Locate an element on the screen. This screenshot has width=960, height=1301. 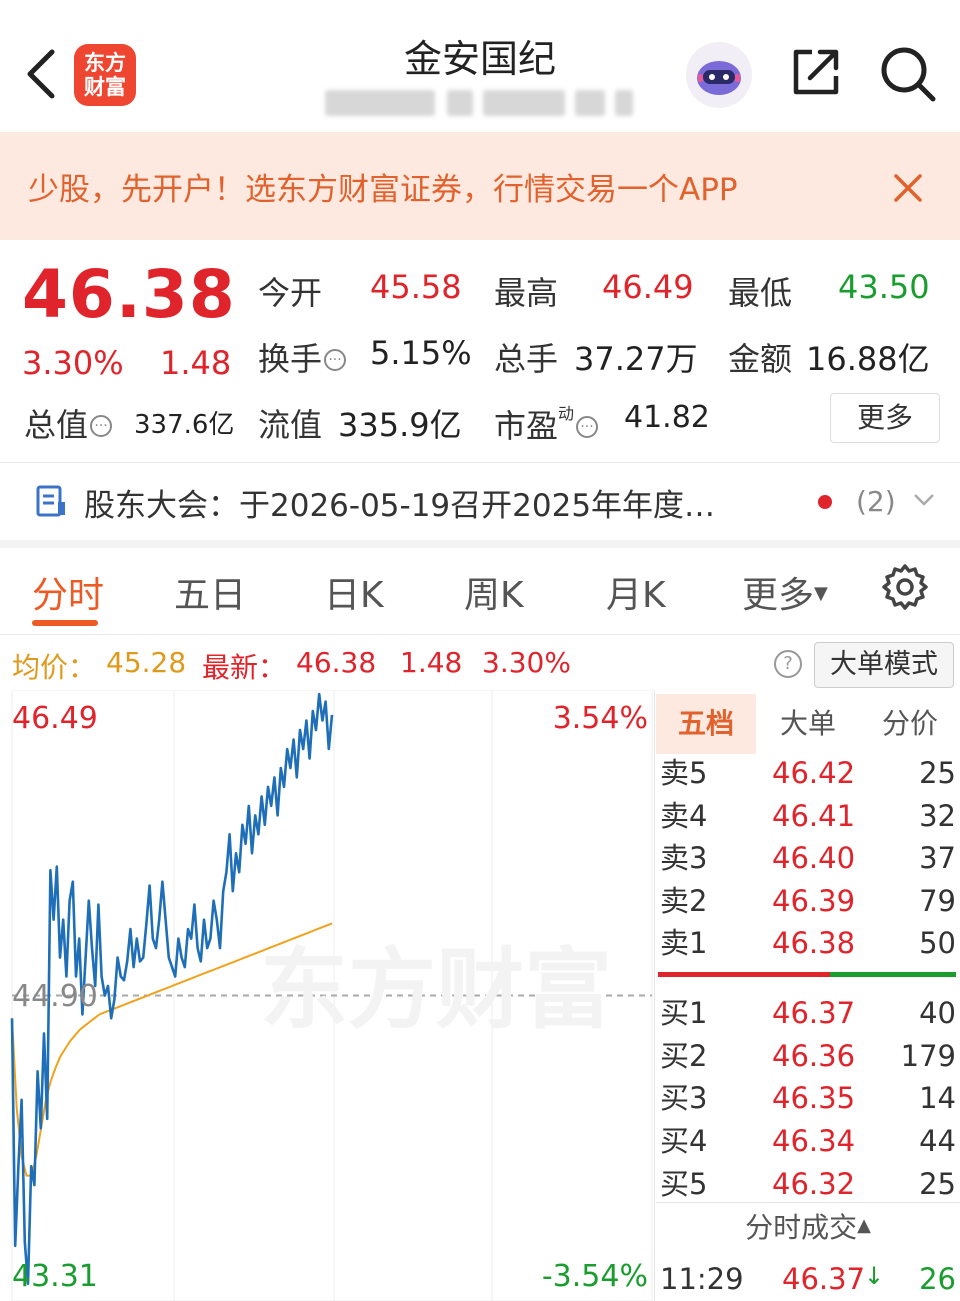
sell-strength-bar is located at coordinates (893, 974).